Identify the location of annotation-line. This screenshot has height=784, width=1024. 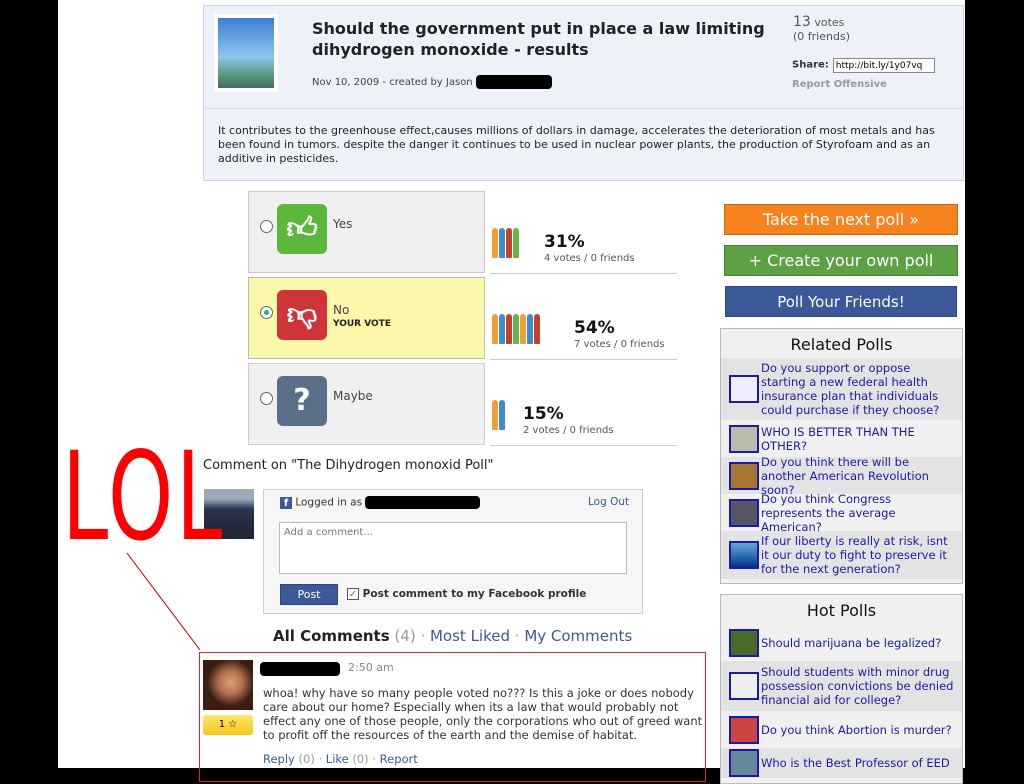
(163, 601).